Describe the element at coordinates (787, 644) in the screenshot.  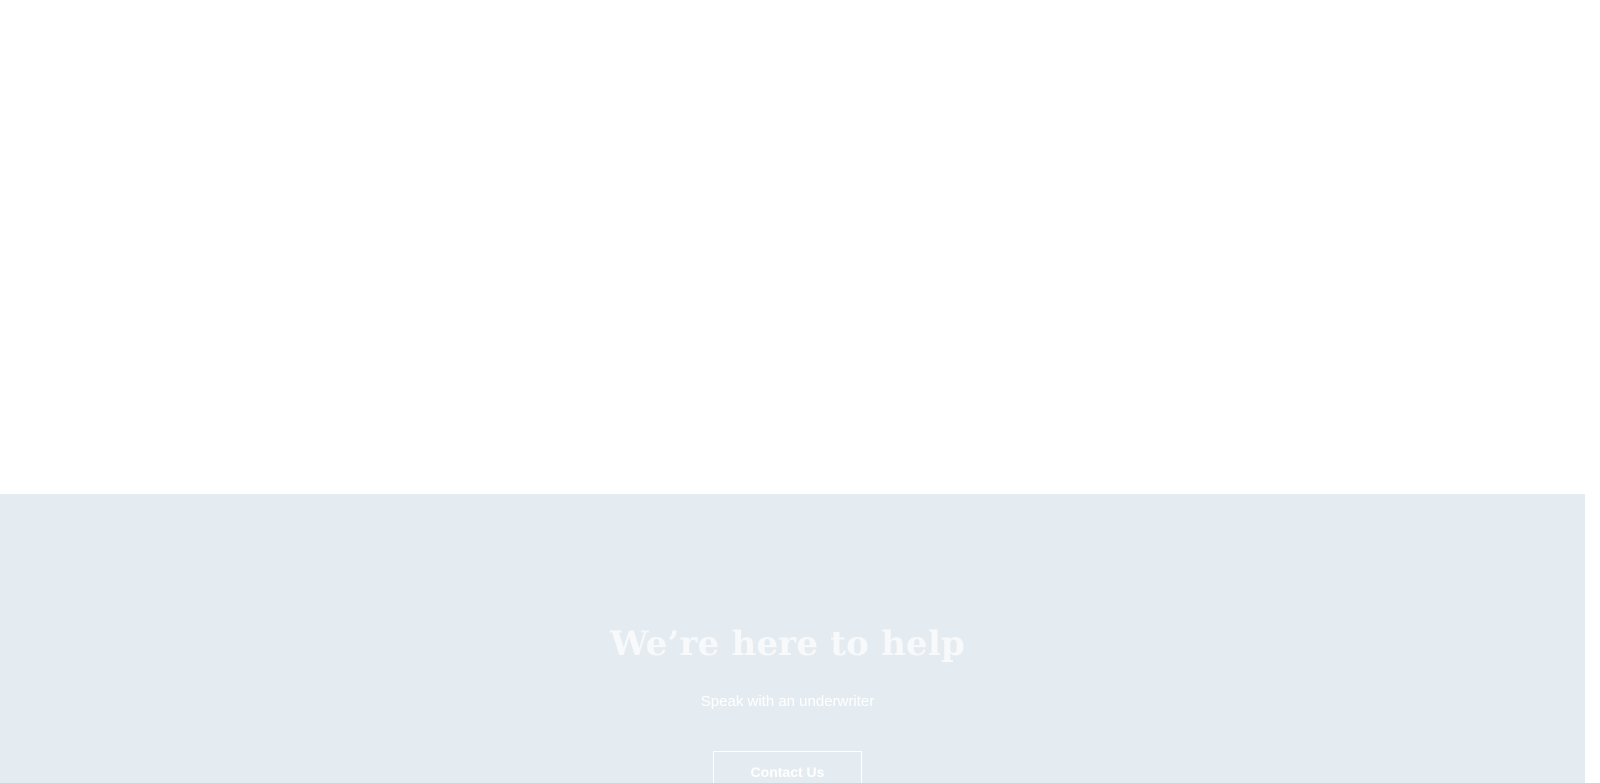
I see `help-title: We’re here to help` at that location.